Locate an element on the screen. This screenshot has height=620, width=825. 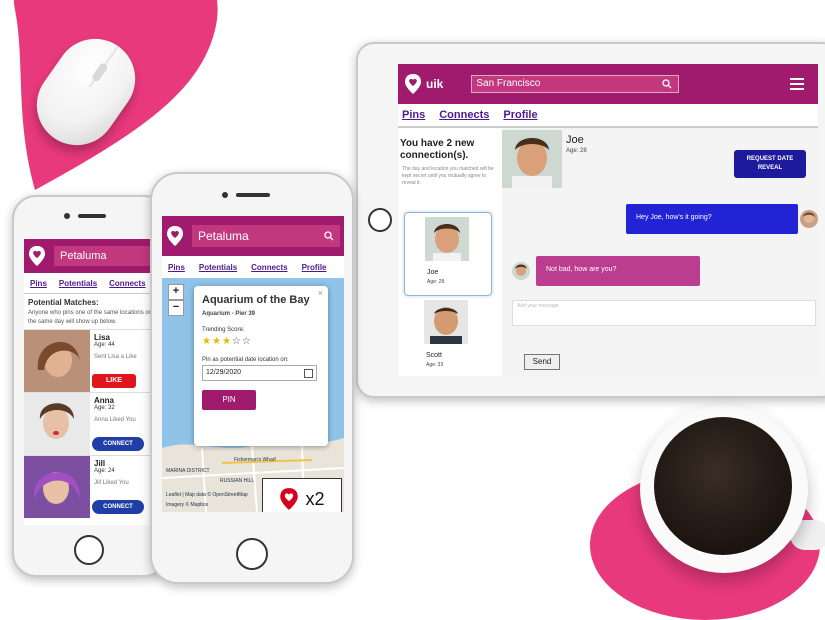
map-label-russian-hill: RUSSIAN HILL is located at coordinates (237, 481).